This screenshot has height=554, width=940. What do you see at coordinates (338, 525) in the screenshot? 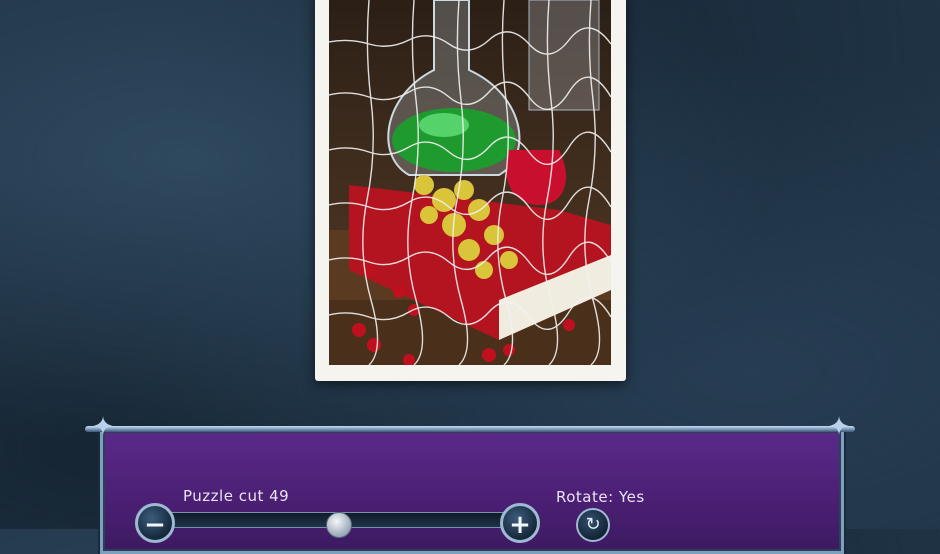
I see `puzzle-cut-slider-knob` at bounding box center [338, 525].